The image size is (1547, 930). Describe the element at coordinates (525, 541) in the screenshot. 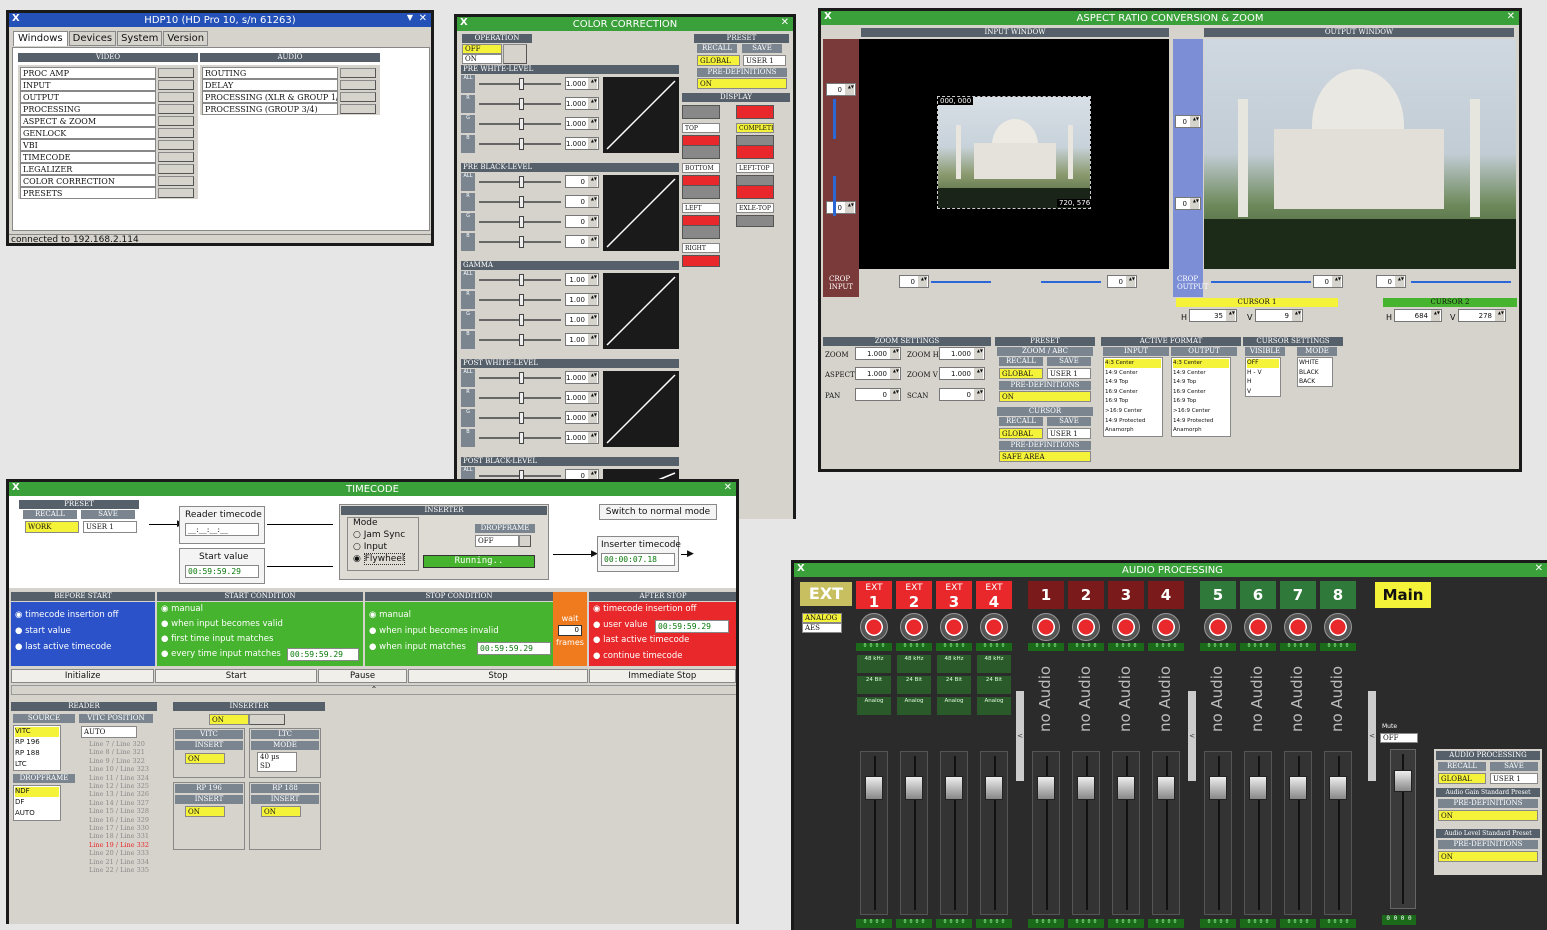

I see `dropframe-scroll` at that location.